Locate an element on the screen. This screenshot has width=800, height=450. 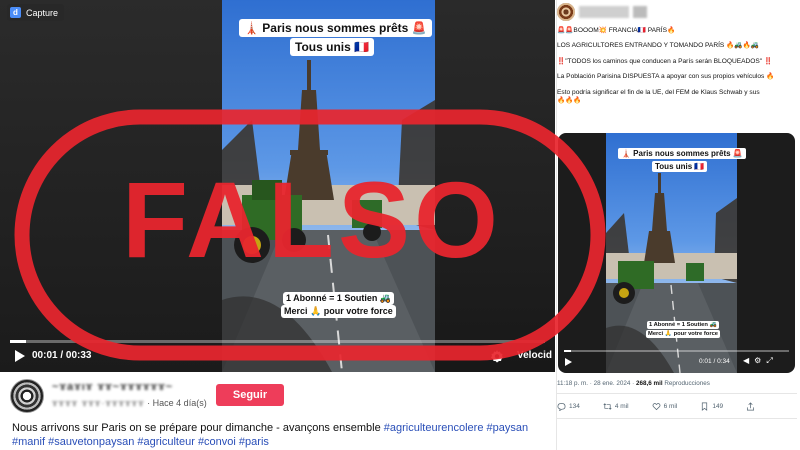
author-meta: ɤɤɤɤ ɤɤɤ·ɤɤɤɤɤɤ · Hace 4 día(s) is located at coordinates (129, 403).